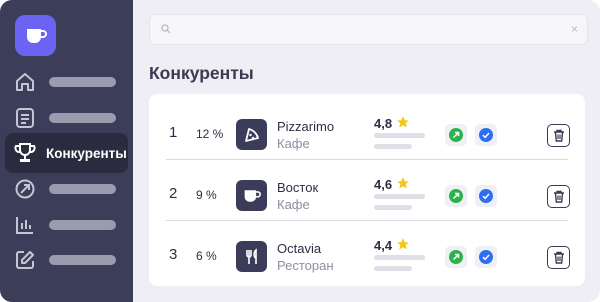 The height and width of the screenshot is (302, 600). Describe the element at coordinates (206, 256) in the screenshot. I see `competitor-share: 6 %` at that location.